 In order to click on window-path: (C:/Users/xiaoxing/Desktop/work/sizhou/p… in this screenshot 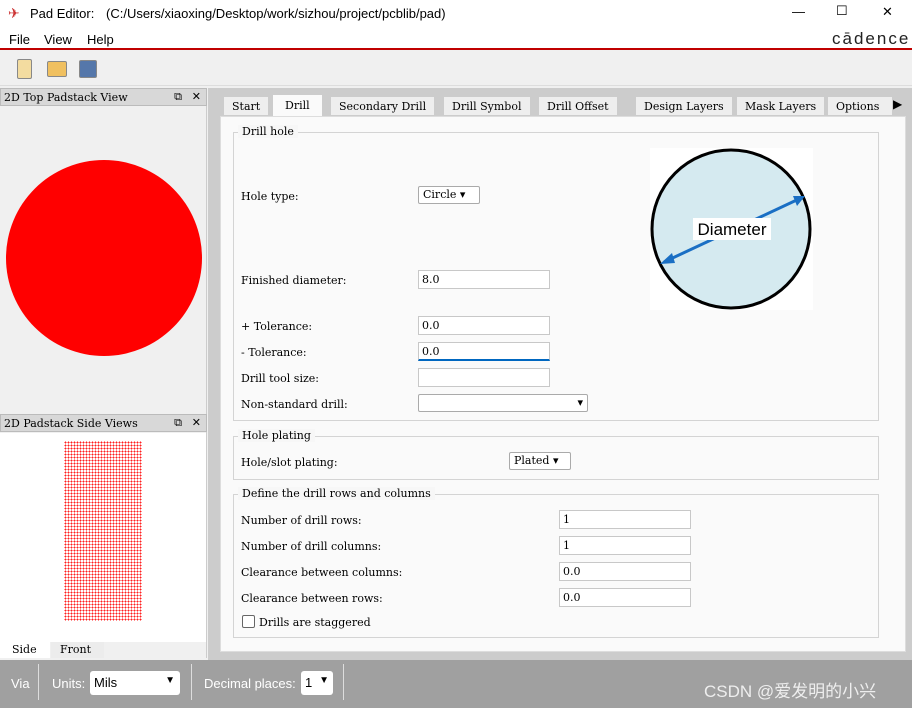, I will do `click(276, 13)`.